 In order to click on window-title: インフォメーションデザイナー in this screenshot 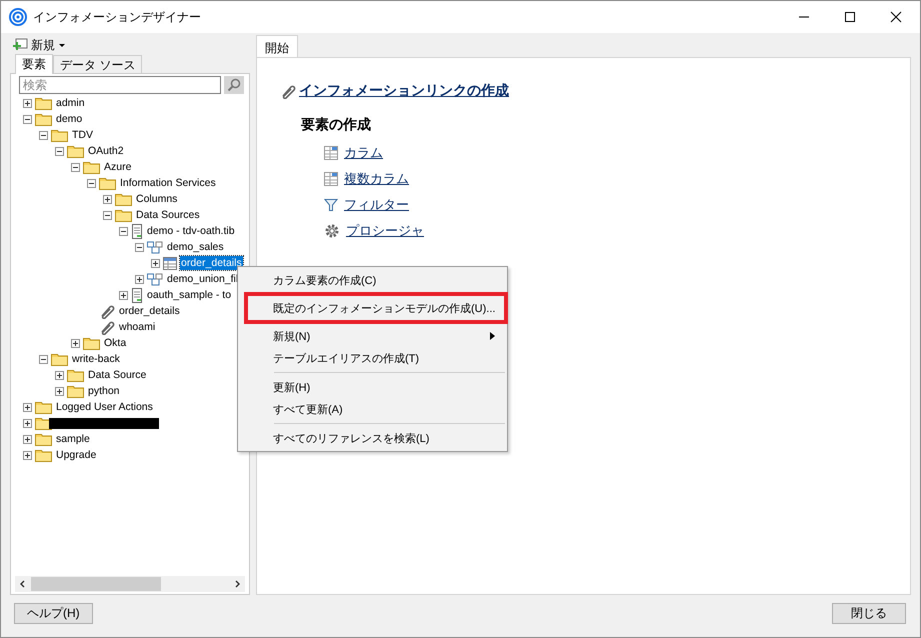, I will do `click(117, 17)`.